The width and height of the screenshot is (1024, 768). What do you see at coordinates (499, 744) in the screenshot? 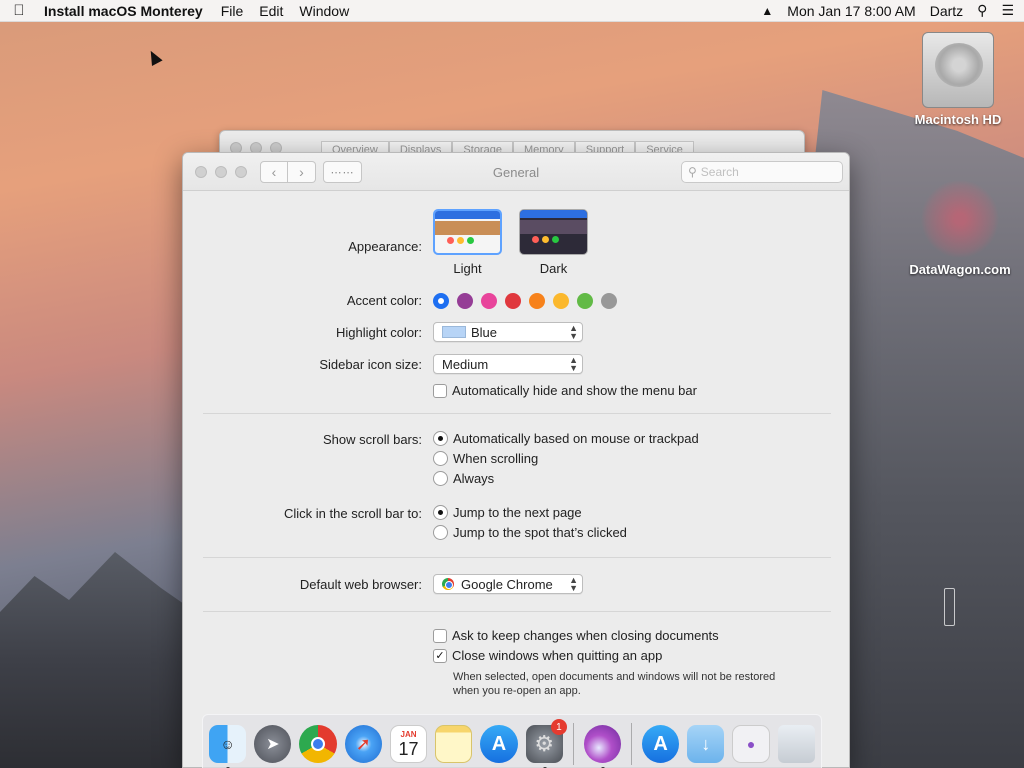
I see `app-store-icon: A` at bounding box center [499, 744].